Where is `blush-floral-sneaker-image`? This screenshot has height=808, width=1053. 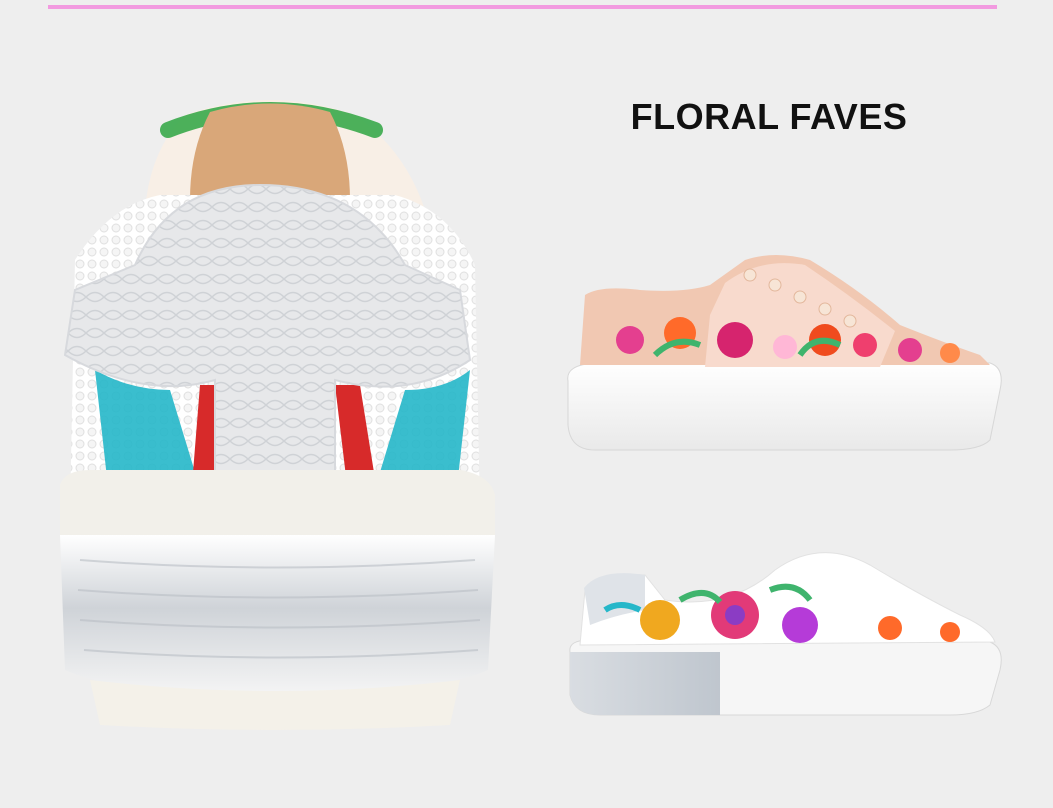
blush-floral-sneaker-image is located at coordinates (785, 350).